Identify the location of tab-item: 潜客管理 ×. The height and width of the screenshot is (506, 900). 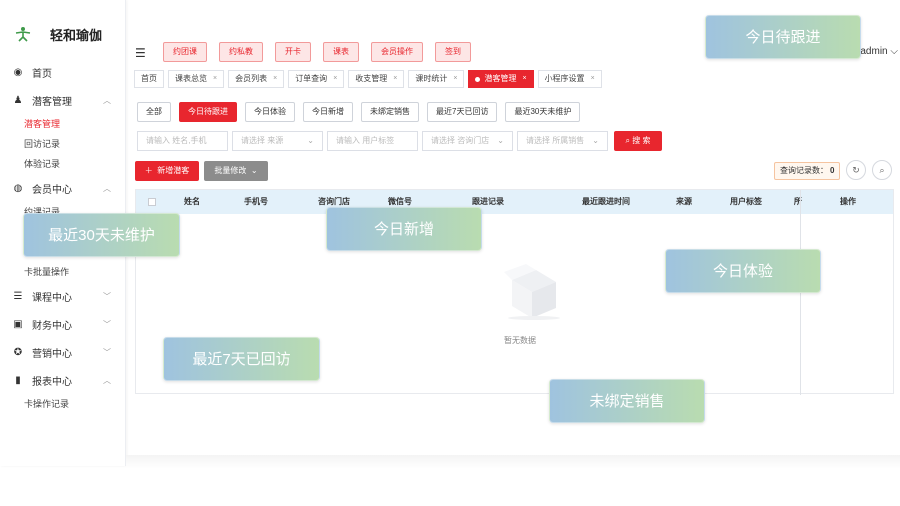
(501, 79).